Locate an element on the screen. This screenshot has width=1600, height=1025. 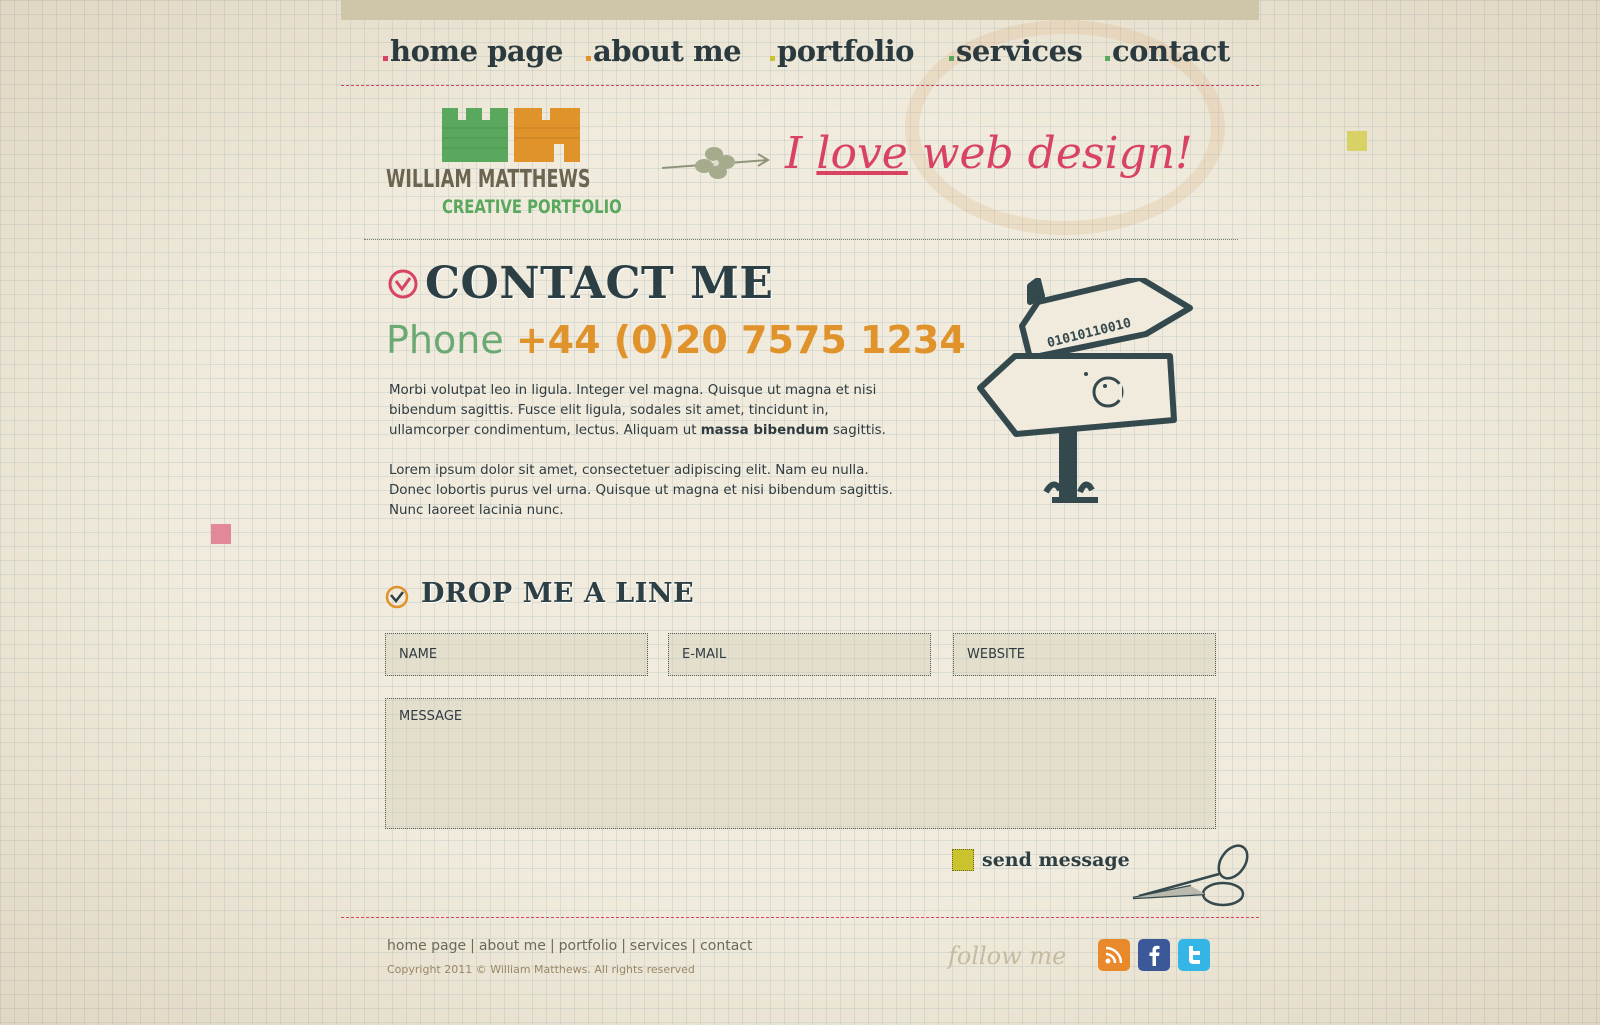
phone-line: Phone +44 (0)20 7575 1234 is located at coordinates (676, 340).